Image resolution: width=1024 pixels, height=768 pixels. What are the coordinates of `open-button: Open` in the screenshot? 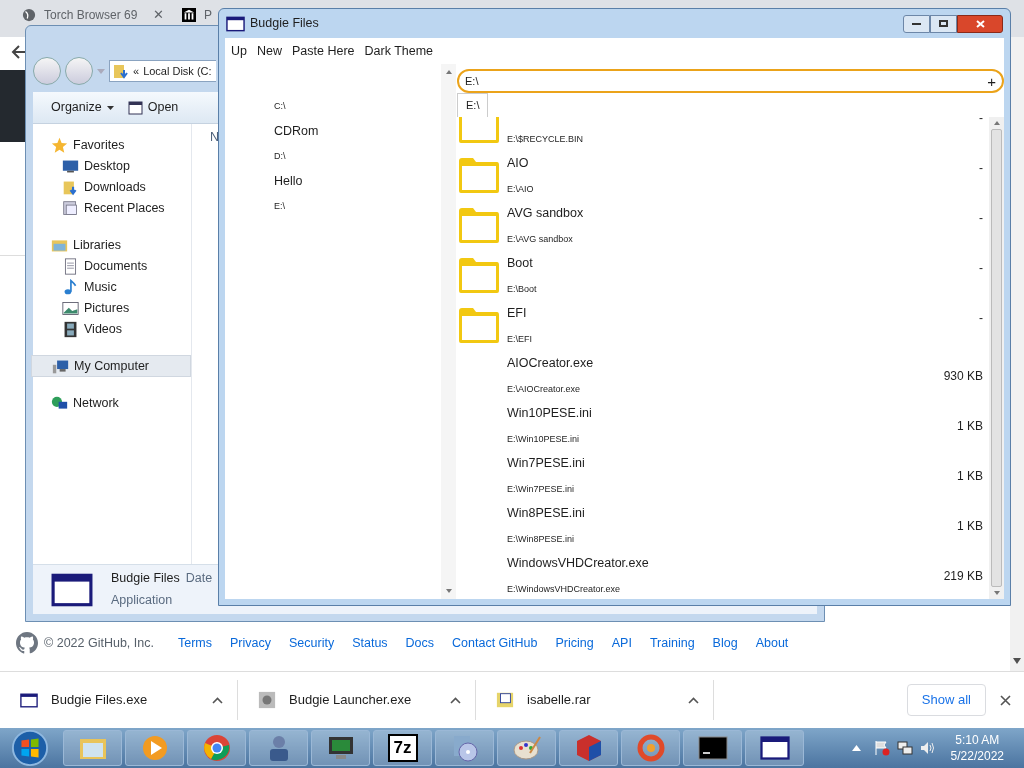 It's located at (153, 107).